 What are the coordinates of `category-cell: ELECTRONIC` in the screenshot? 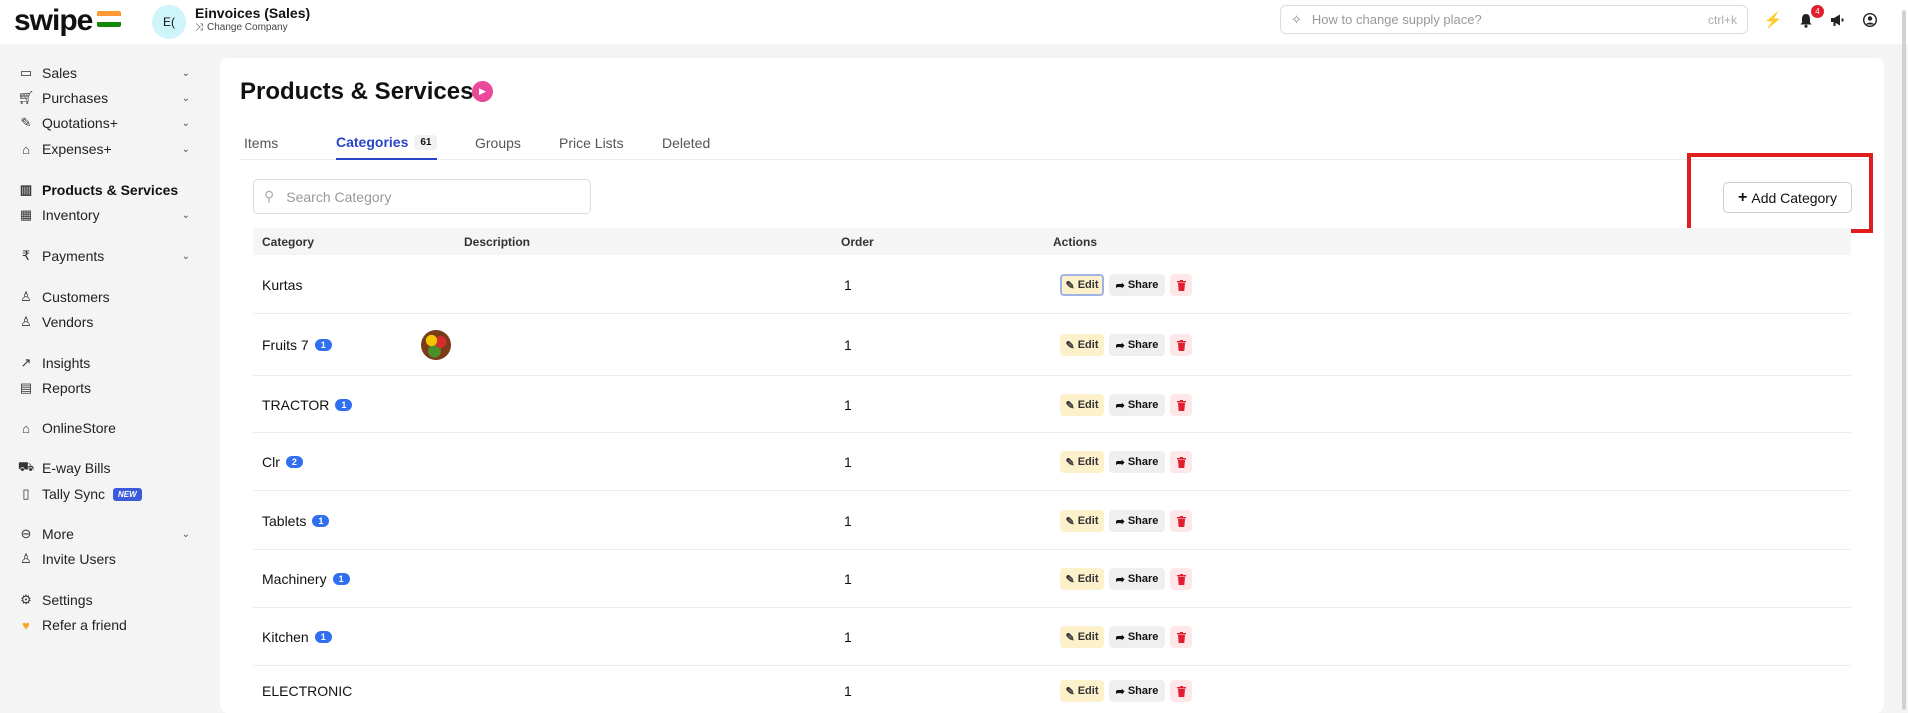 It's located at (307, 691).